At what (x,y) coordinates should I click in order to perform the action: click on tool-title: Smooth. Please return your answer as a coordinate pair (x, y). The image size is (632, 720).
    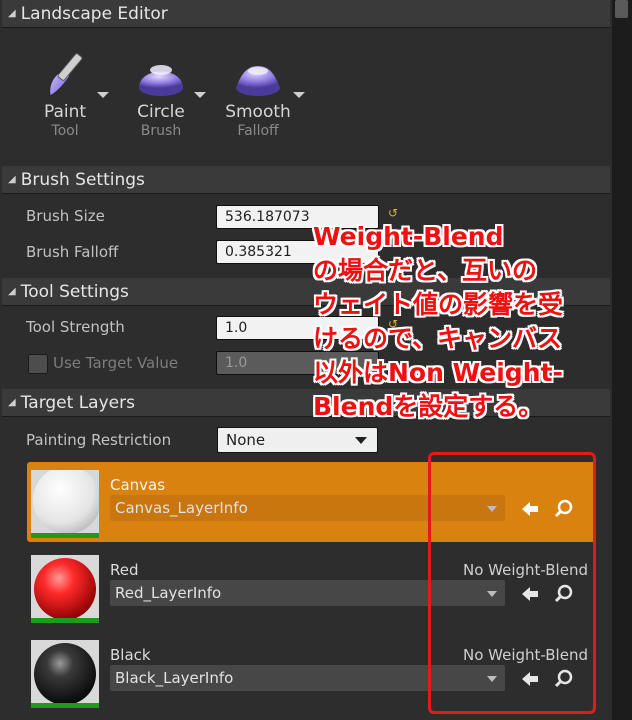
    Looking at the image, I should click on (258, 112).